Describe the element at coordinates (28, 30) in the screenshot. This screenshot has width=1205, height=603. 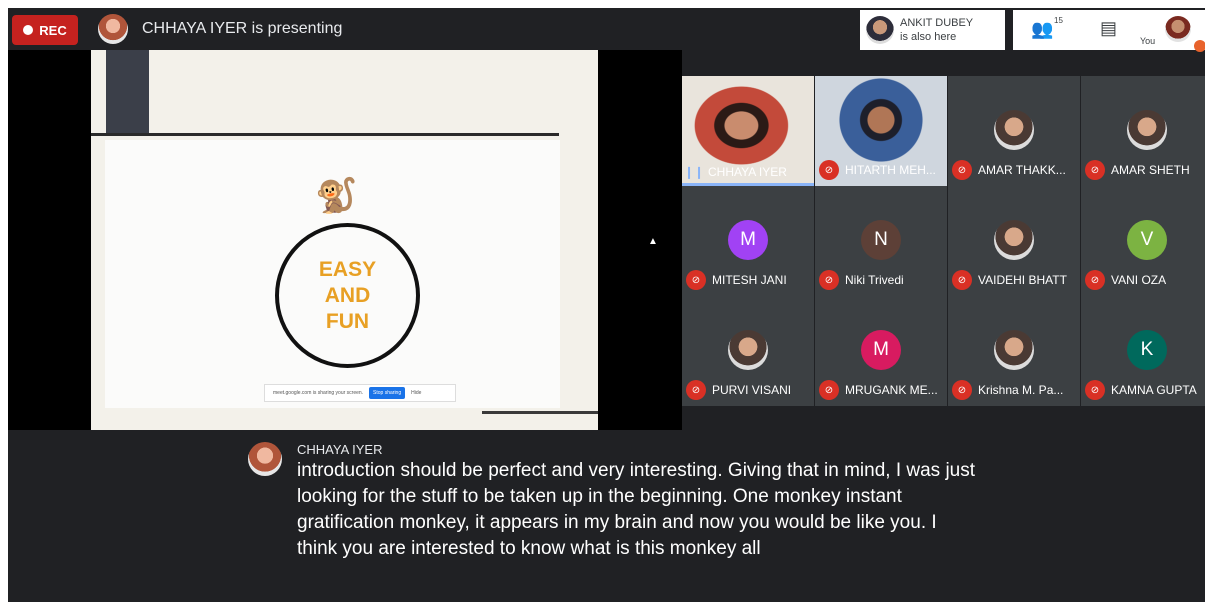
I see `record-dot-icon` at that location.